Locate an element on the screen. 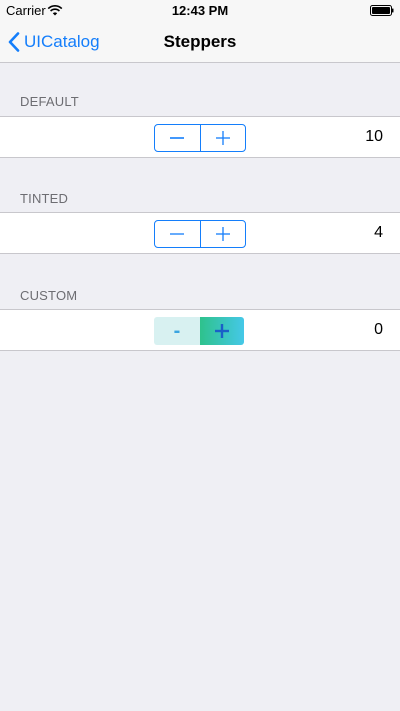 The height and width of the screenshot is (711, 400). tinted-stepper is located at coordinates (200, 234).